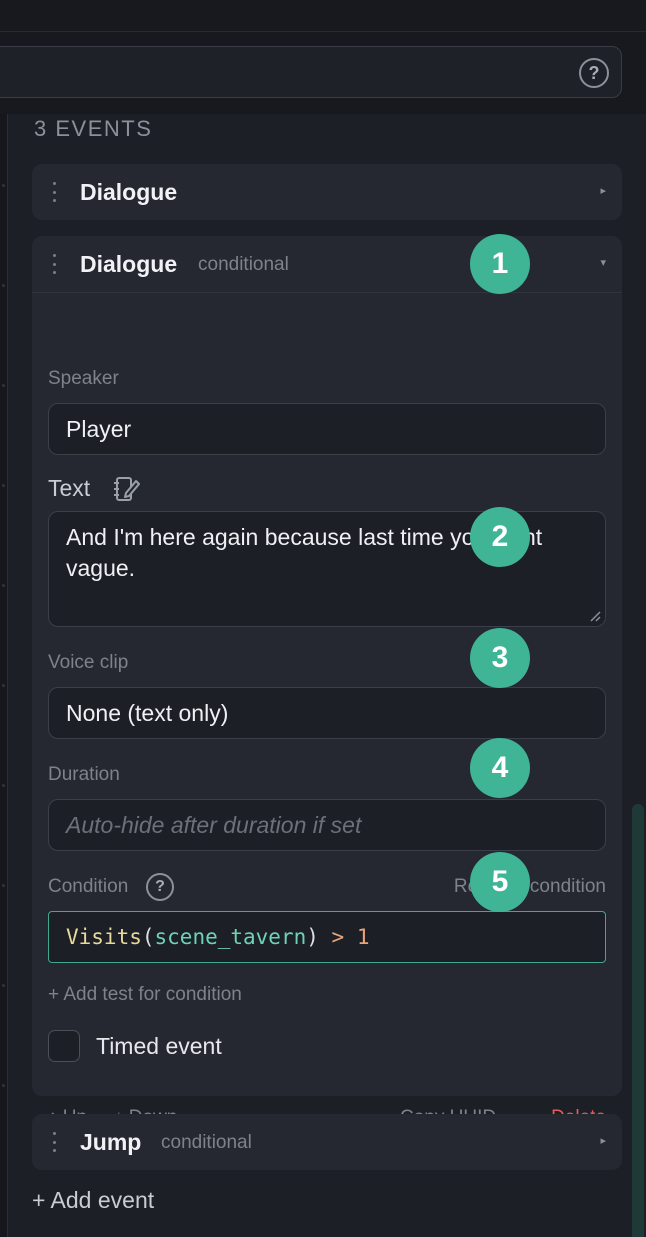 This screenshot has width=646, height=1237. I want to click on resize-handle-icon, so click(595, 616).